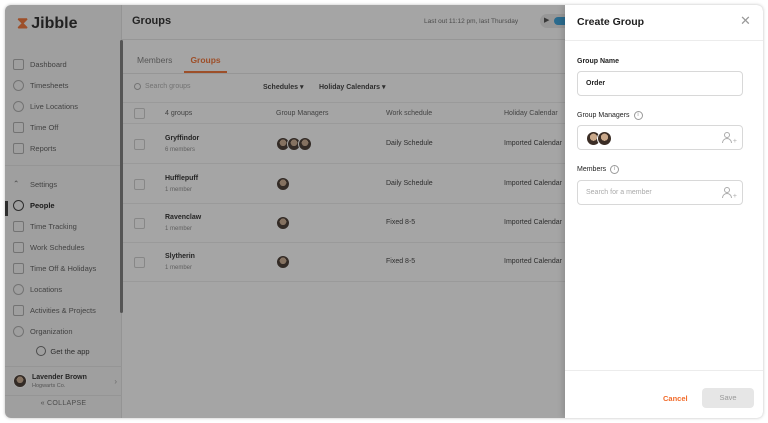 The image size is (768, 423). Describe the element at coordinates (598, 61) in the screenshot. I see `group-name-label: Group Name` at that location.